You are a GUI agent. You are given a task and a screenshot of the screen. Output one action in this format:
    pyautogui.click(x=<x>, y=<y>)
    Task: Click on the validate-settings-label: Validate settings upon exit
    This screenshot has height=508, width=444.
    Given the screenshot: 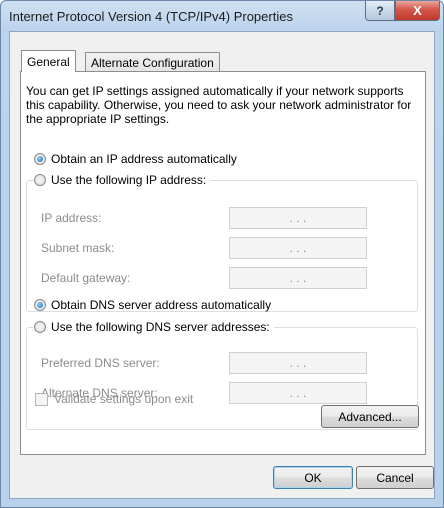 What is the action you would take?
    pyautogui.click(x=124, y=399)
    